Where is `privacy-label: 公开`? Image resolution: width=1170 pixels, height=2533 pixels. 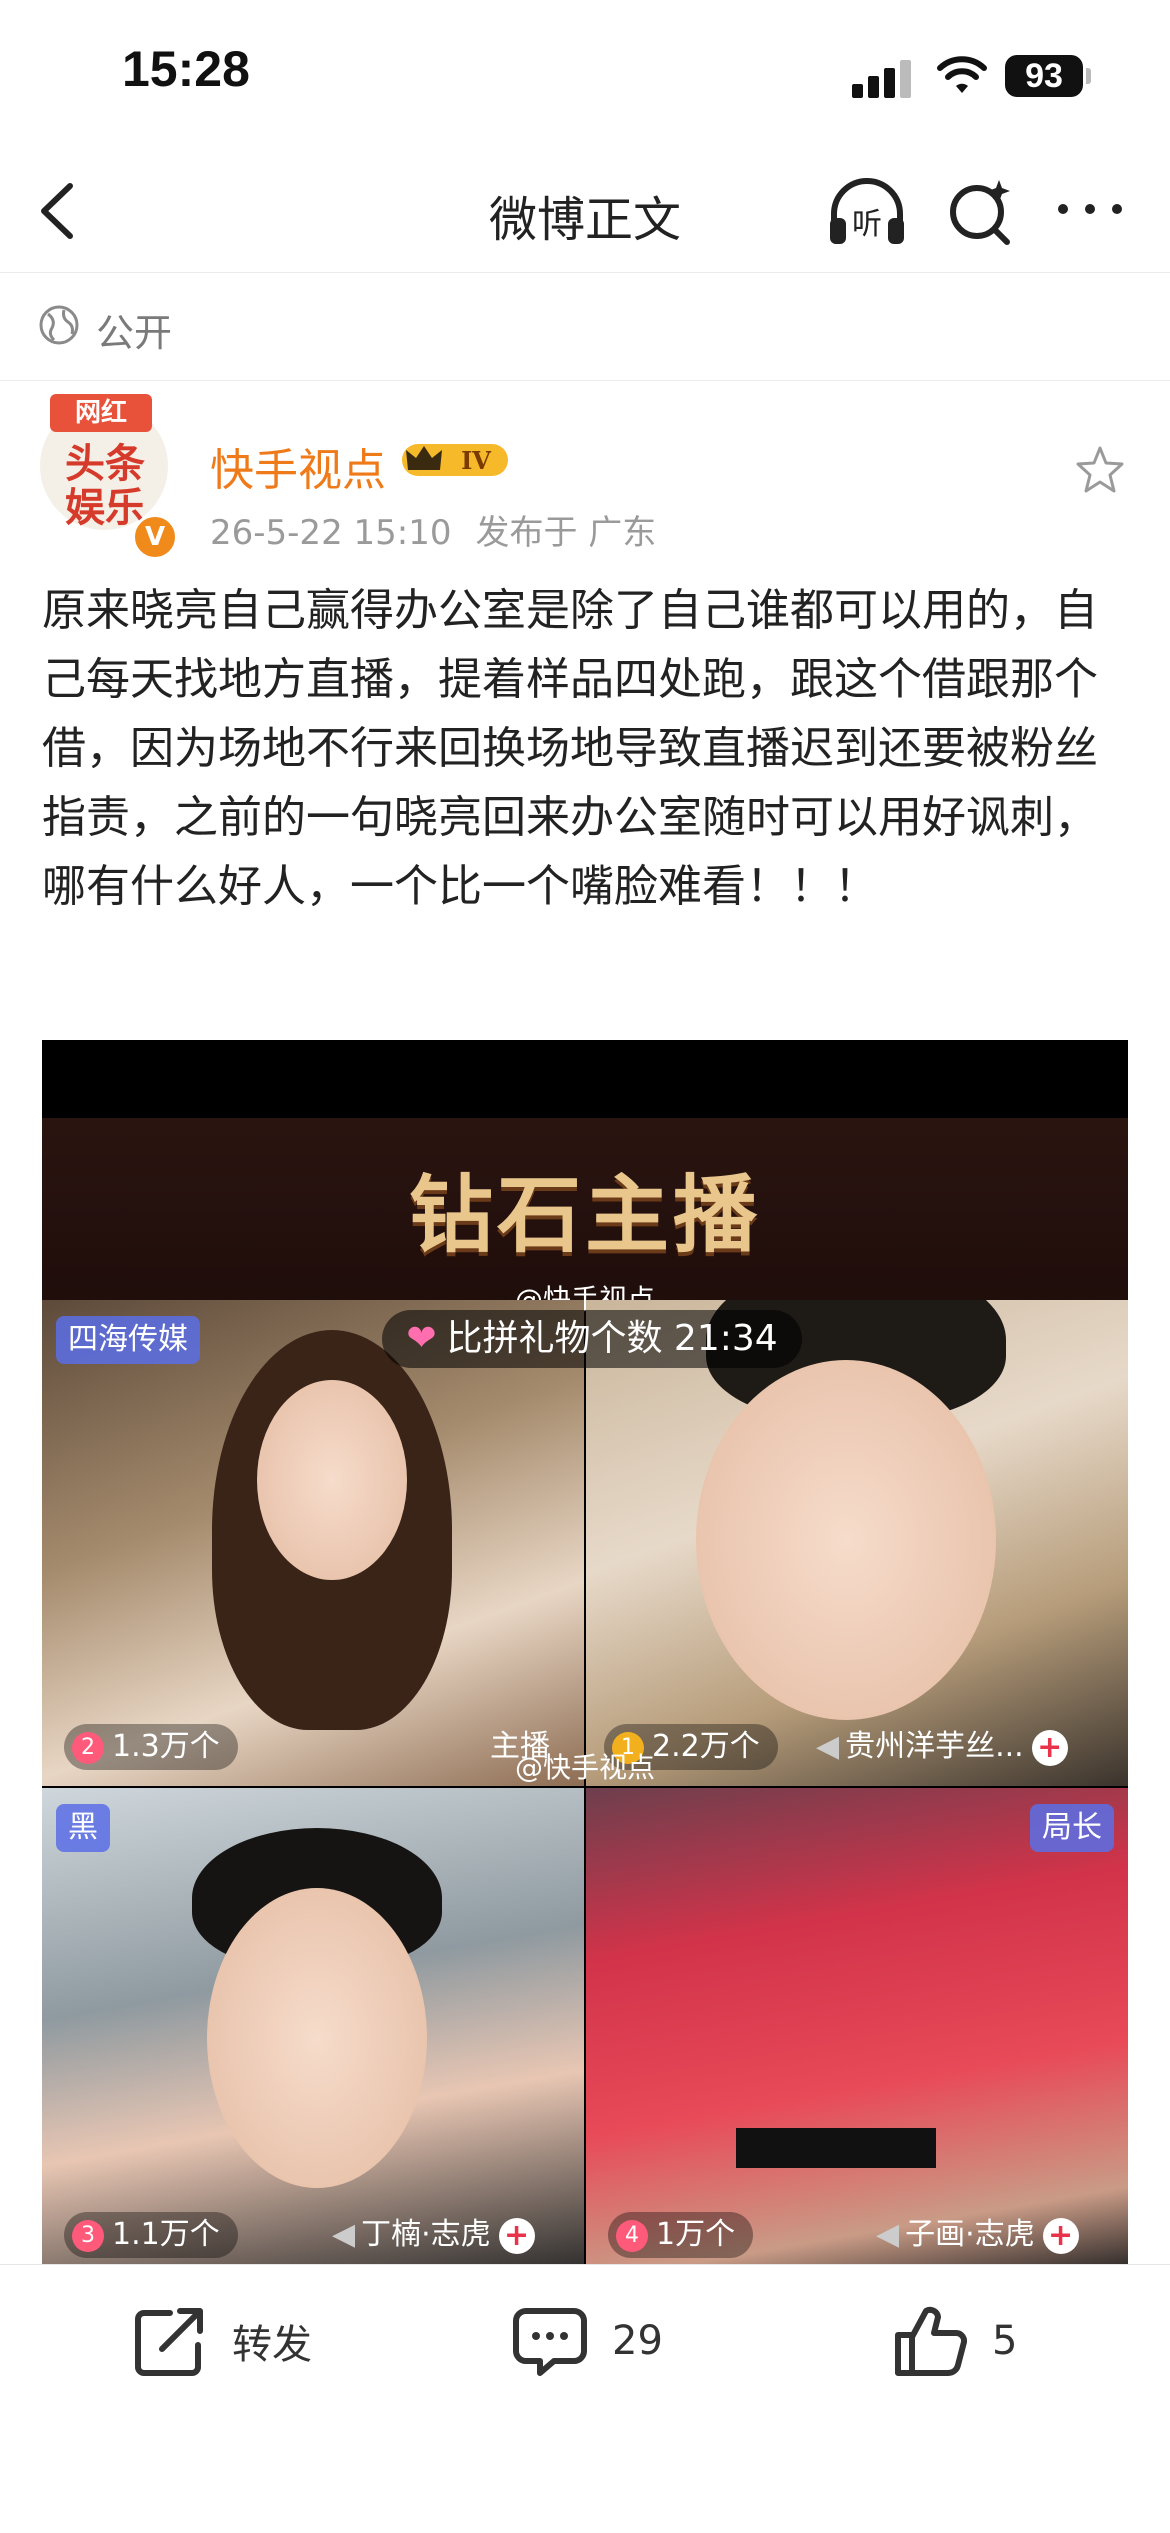
privacy-label: 公开 is located at coordinates (134, 333).